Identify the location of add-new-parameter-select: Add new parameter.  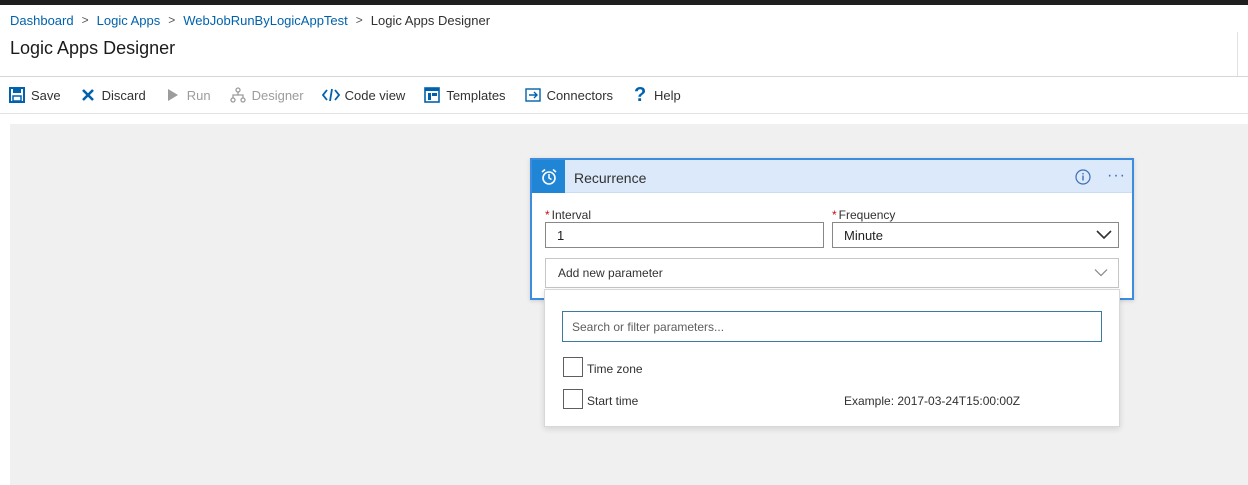
(832, 273).